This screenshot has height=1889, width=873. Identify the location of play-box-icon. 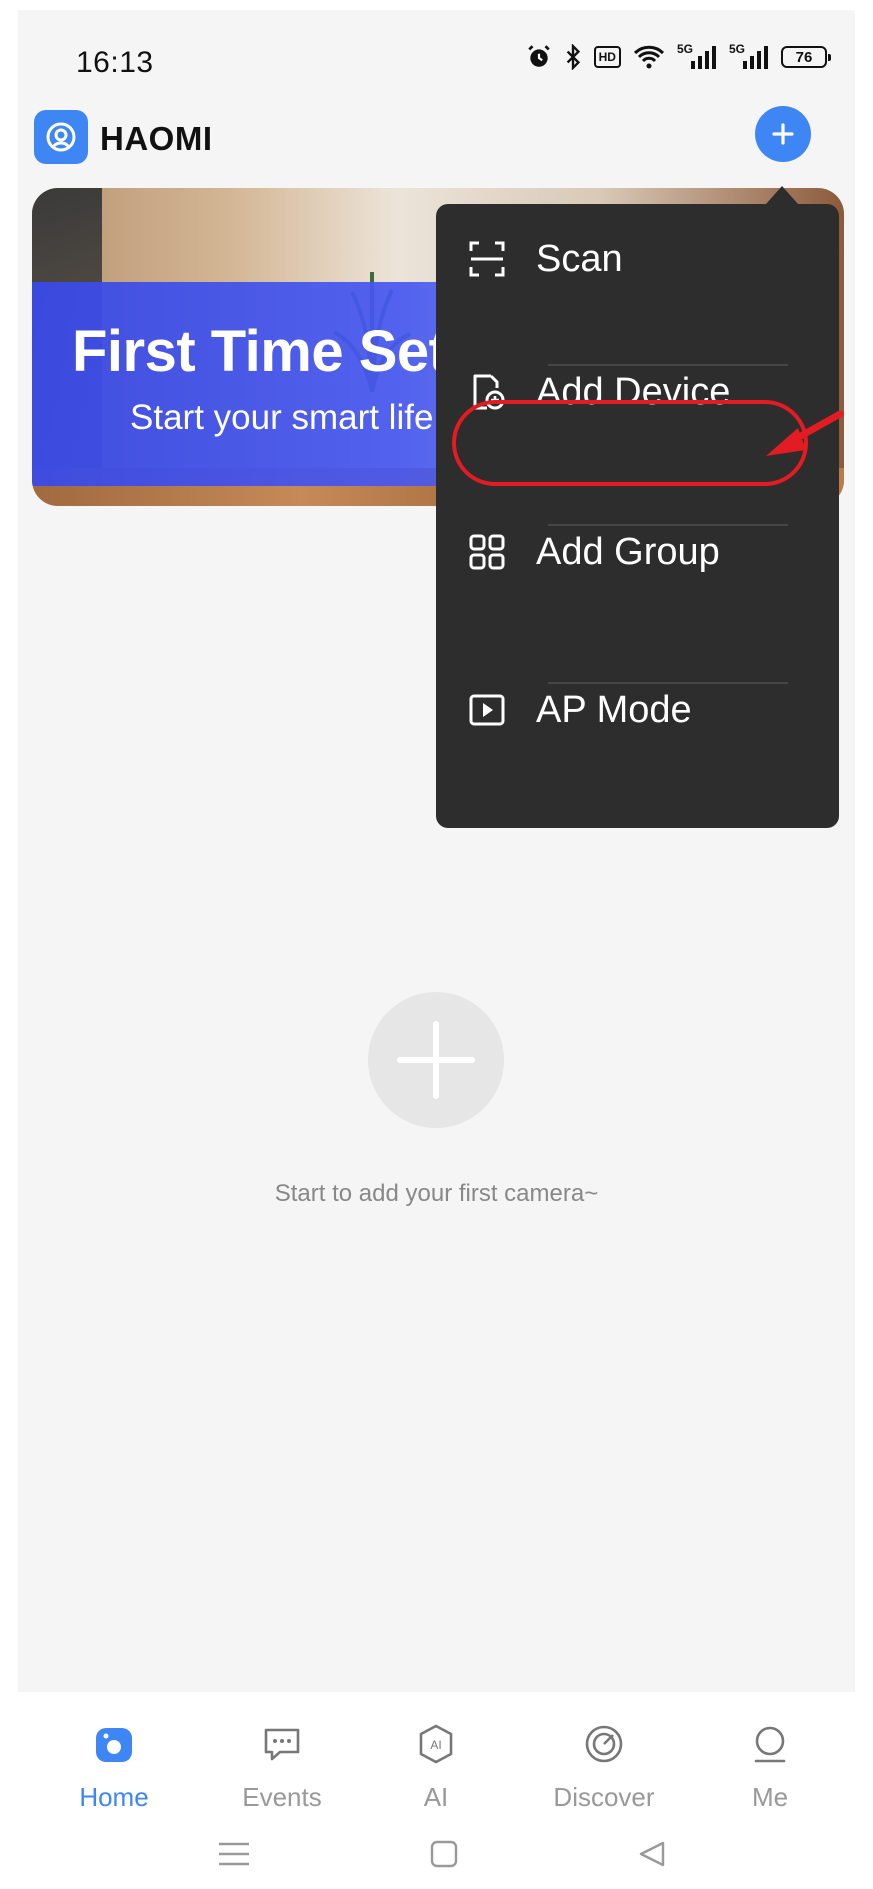
(487, 710).